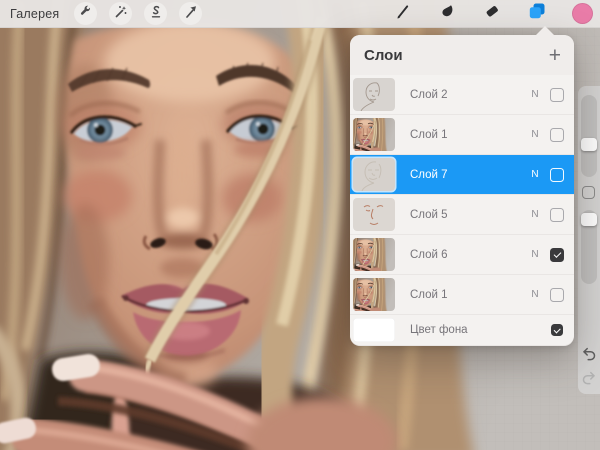 The image size is (600, 450). I want to click on undo-button, so click(589, 354).